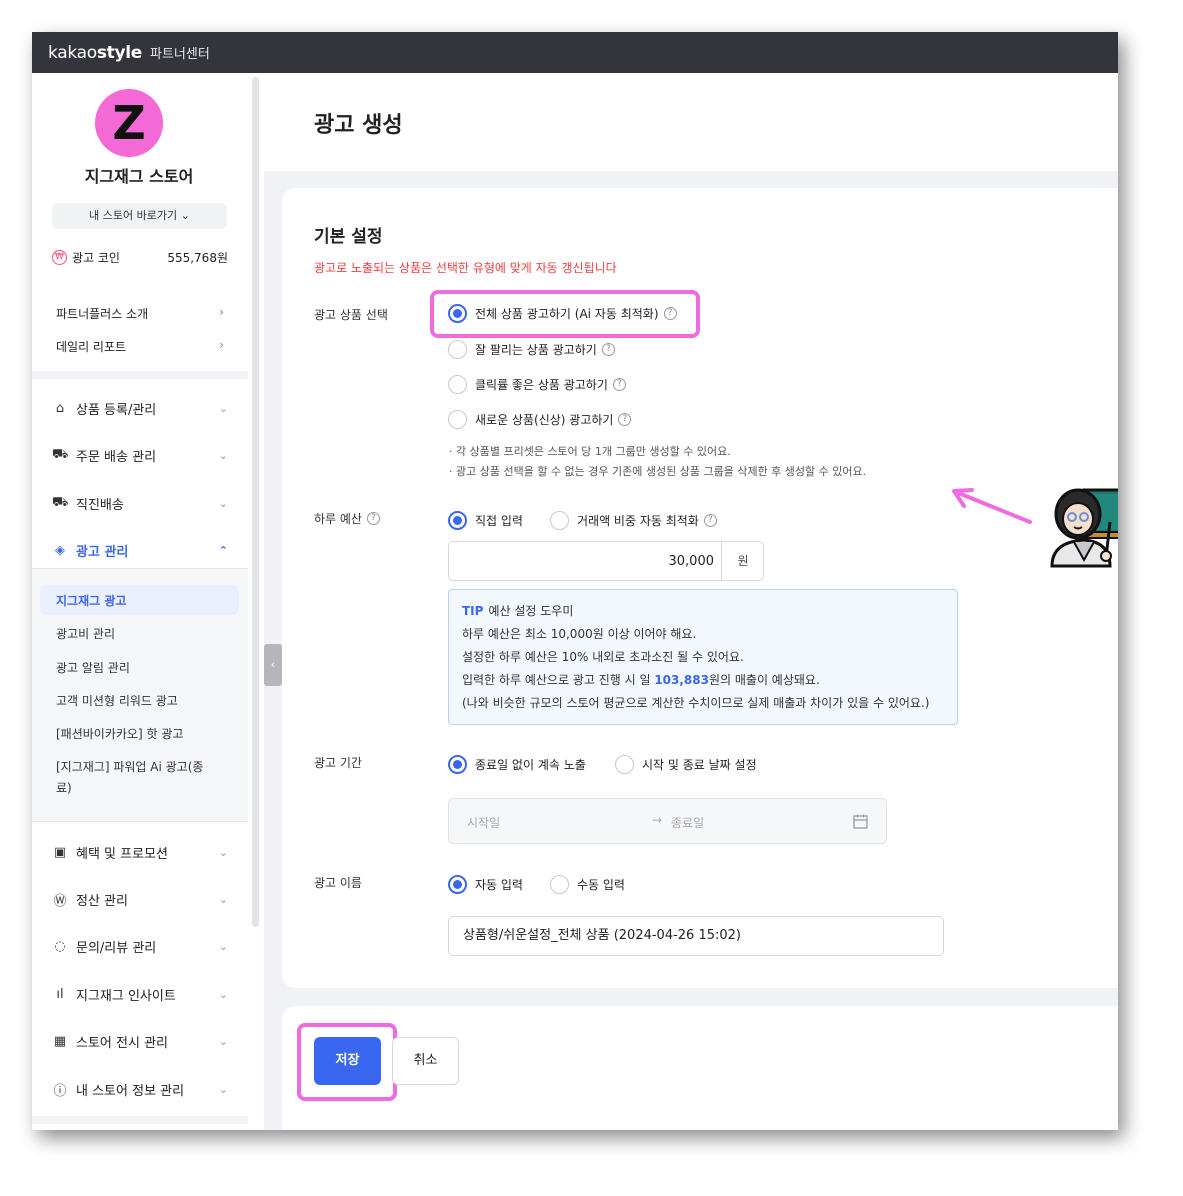  I want to click on calendar-icon, so click(860, 821).